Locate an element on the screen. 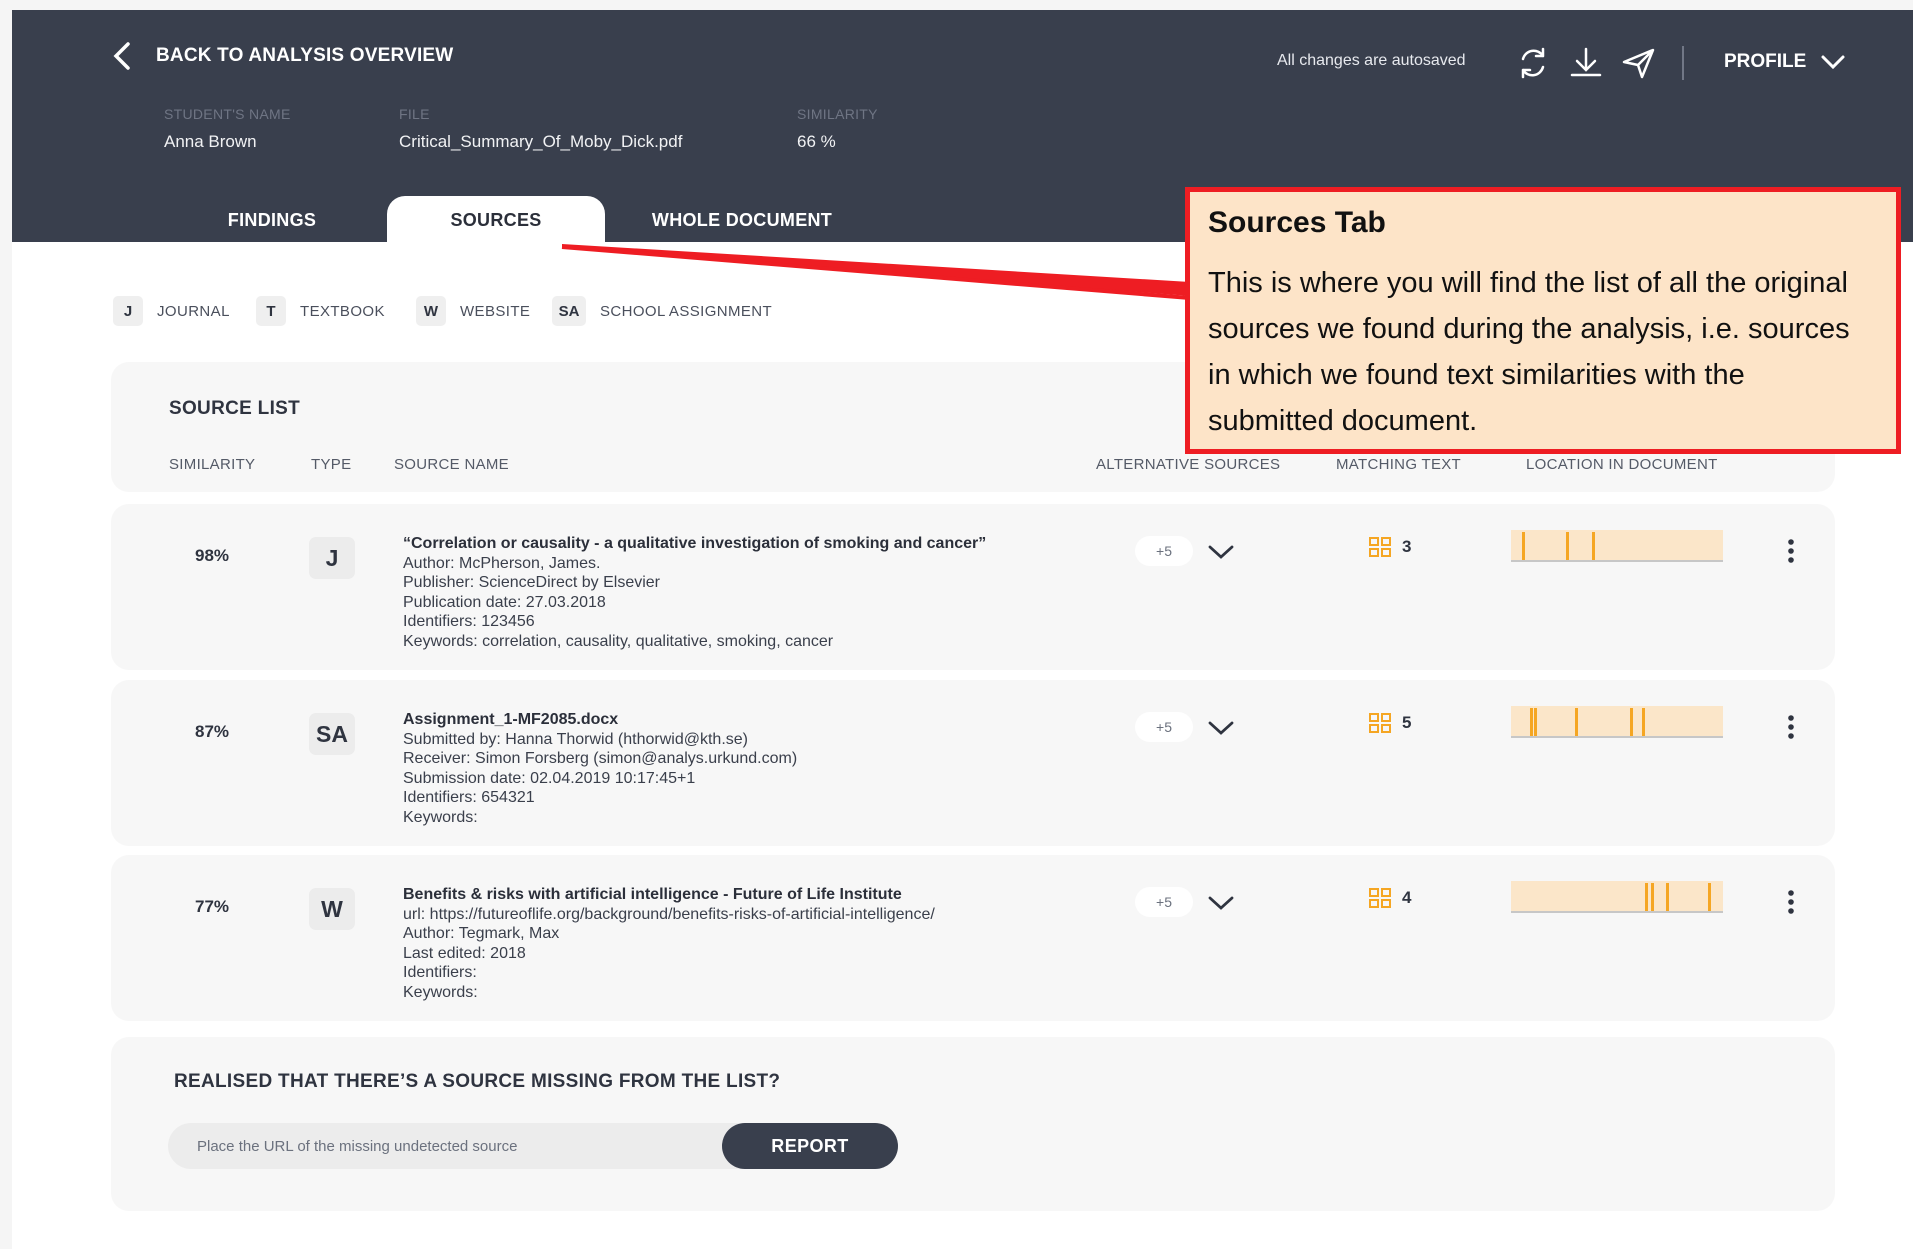 This screenshot has height=1249, width=1913. column-source-name: SOURCE NAME is located at coordinates (451, 464).